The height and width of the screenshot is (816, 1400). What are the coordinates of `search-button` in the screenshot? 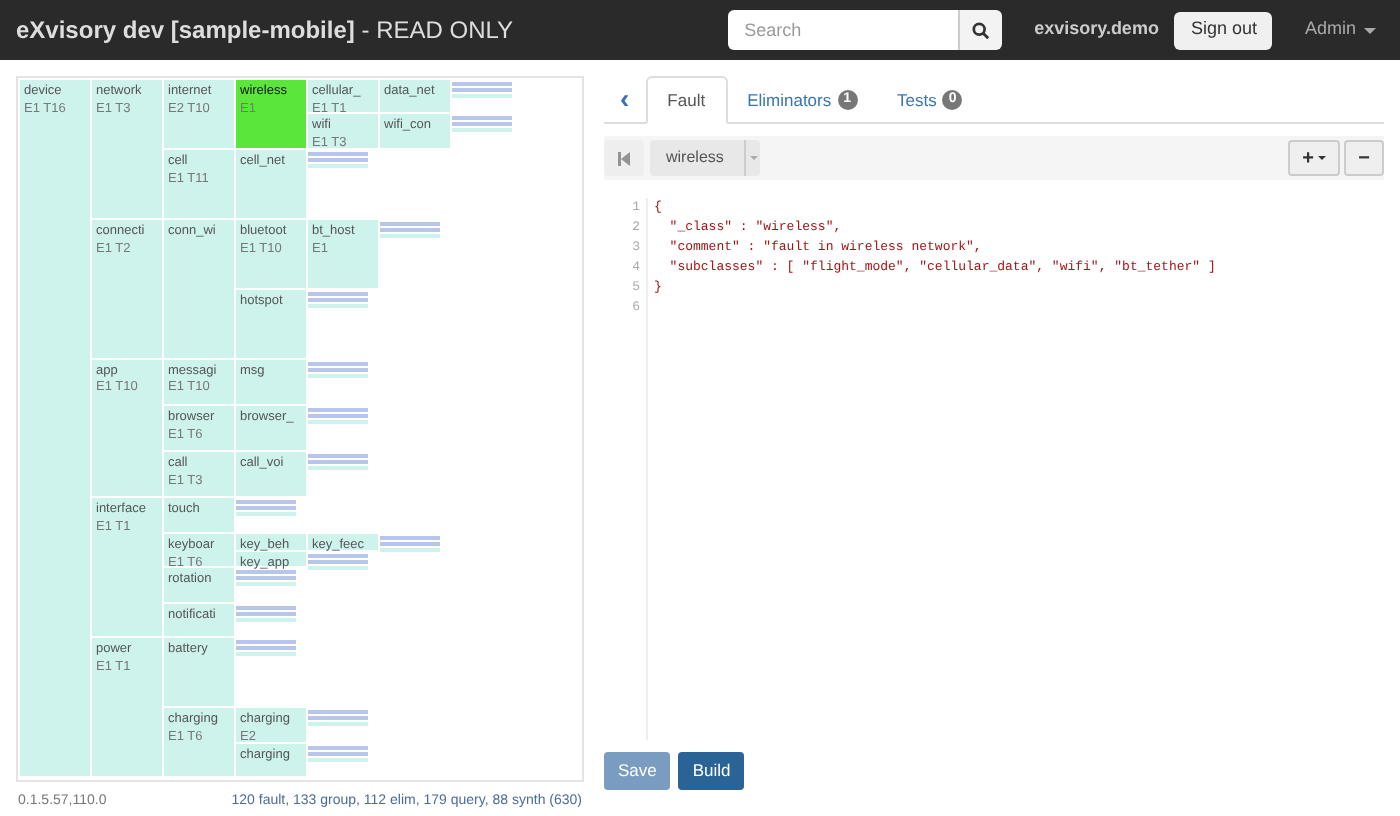 It's located at (980, 30).